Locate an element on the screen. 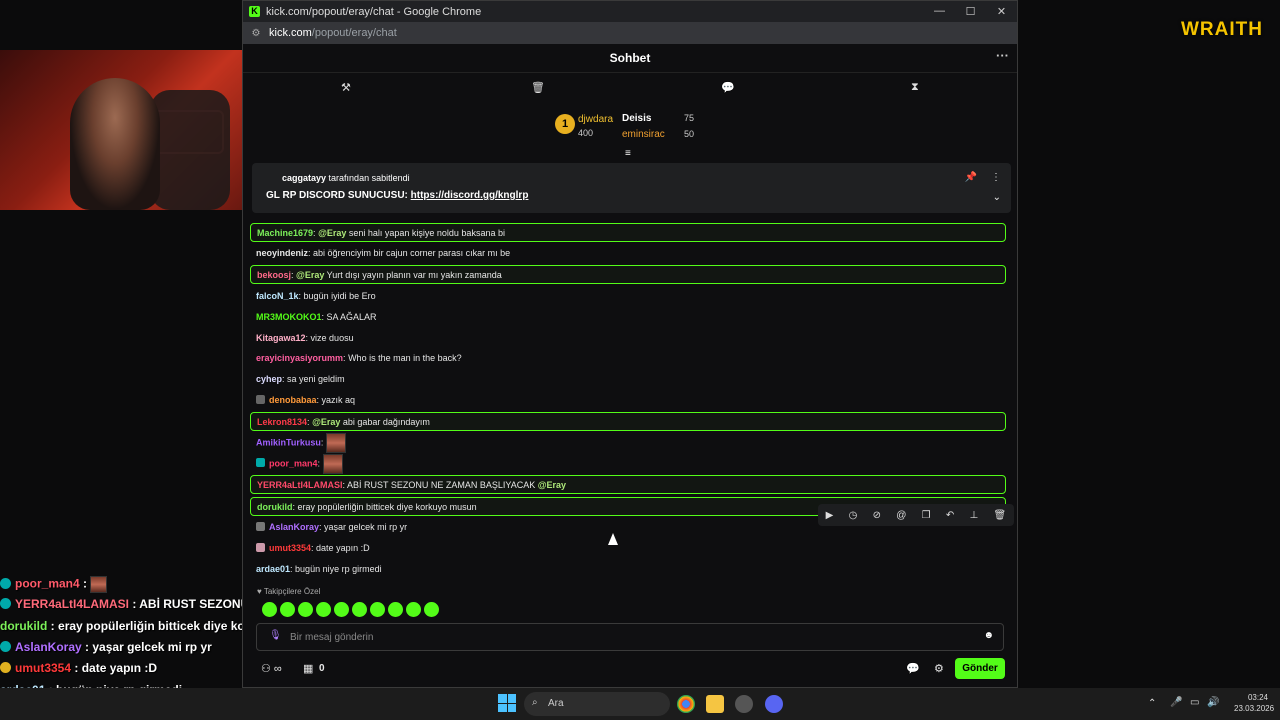 Image resolution: width=1280 pixels, height=720 pixels. unban-icon: ⊘ is located at coordinates (877, 515).